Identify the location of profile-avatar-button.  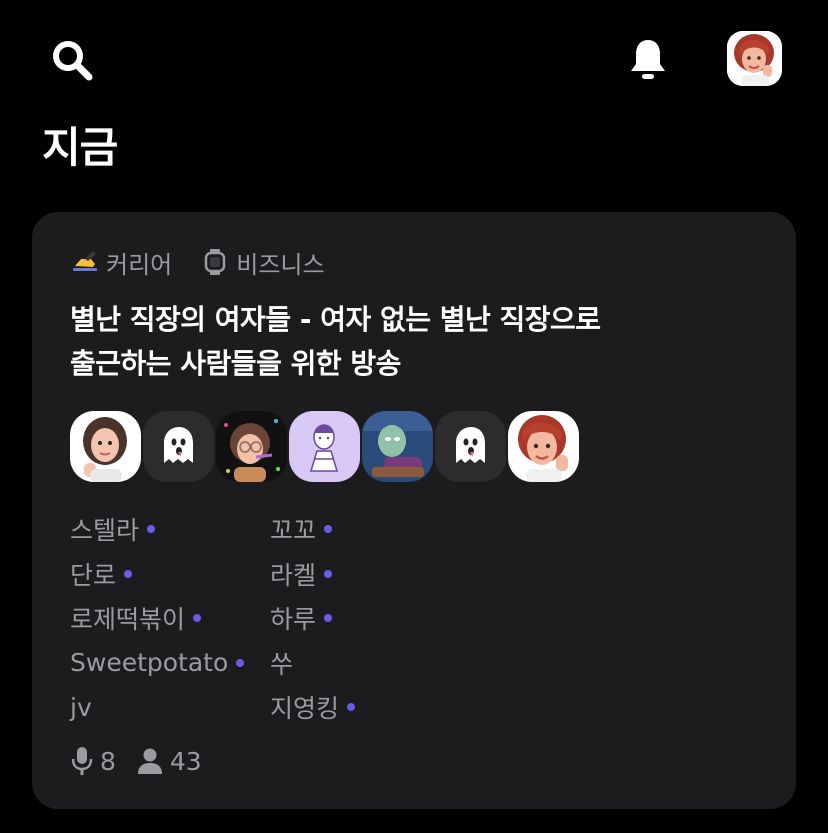
(754, 58).